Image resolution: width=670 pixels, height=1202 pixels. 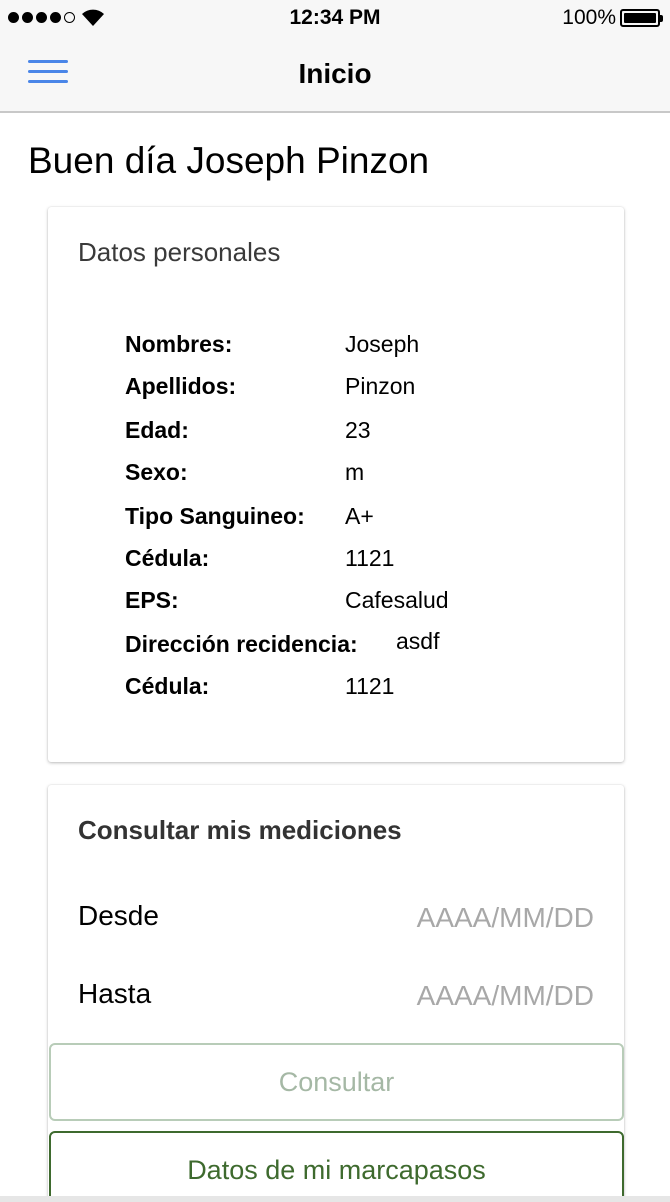 I want to click on info-value: Pinzon, so click(x=380, y=386).